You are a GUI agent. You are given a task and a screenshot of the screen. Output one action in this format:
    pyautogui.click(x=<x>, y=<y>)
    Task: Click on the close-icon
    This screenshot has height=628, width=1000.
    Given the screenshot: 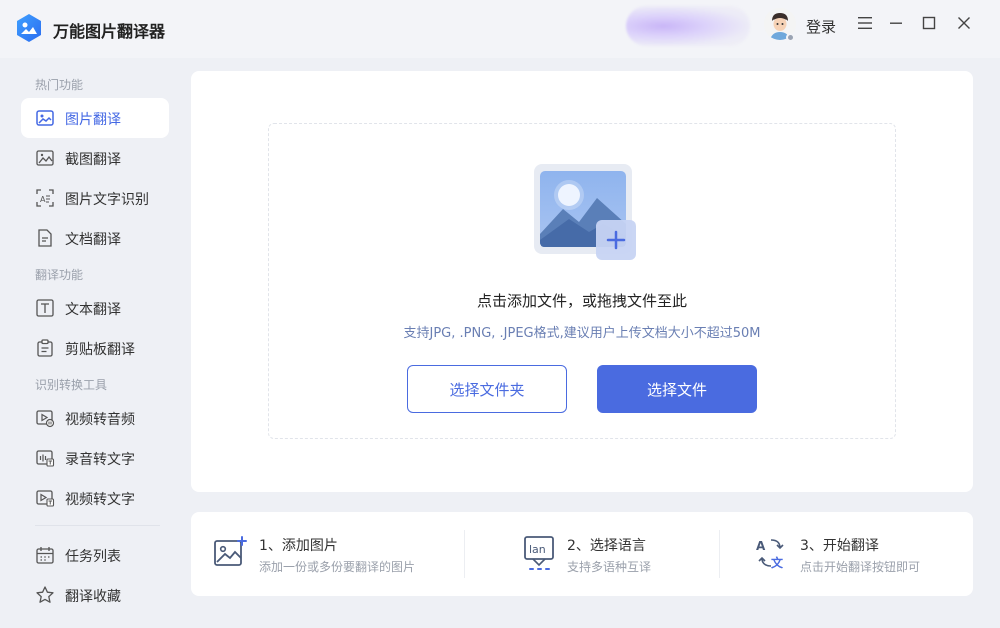 What is the action you would take?
    pyautogui.click(x=964, y=23)
    